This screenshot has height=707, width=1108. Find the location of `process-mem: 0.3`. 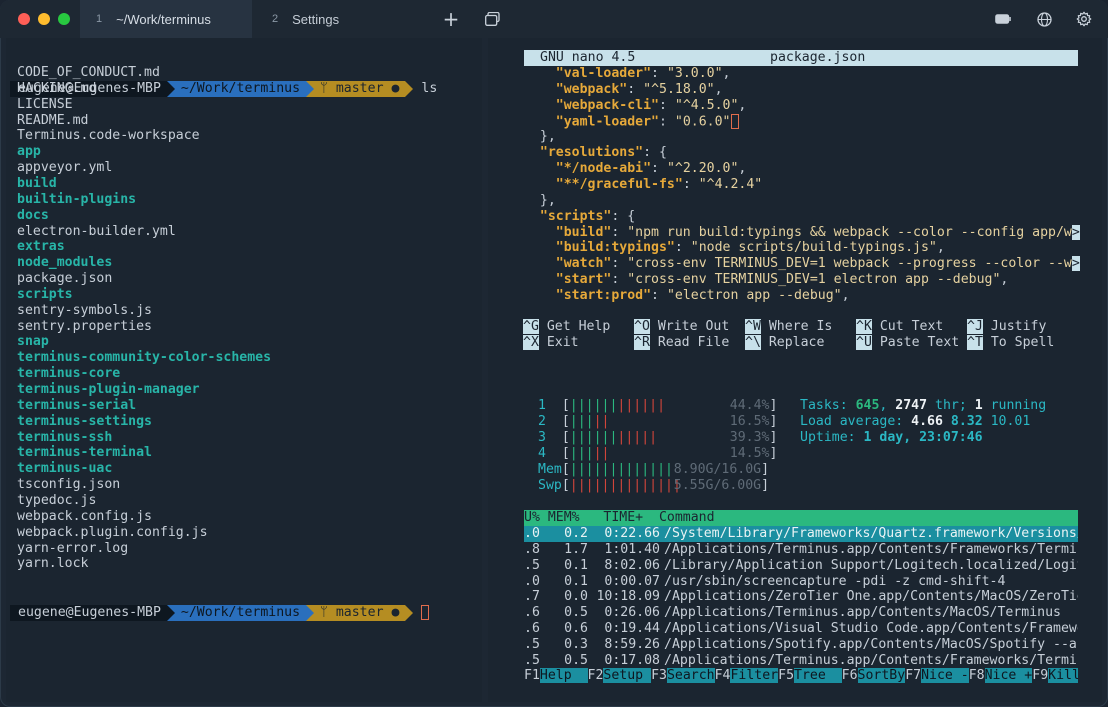

process-mem: 0.3 is located at coordinates (576, 644).